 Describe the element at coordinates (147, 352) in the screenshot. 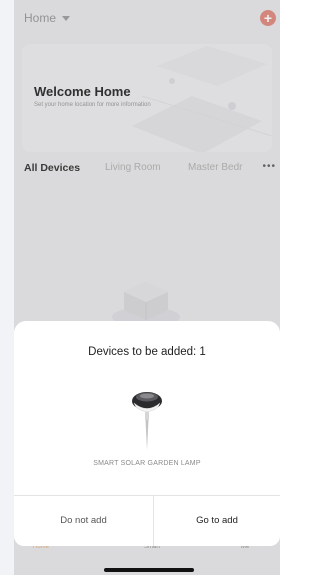

I see `dialog-title: Devices to be added: 1` at that location.